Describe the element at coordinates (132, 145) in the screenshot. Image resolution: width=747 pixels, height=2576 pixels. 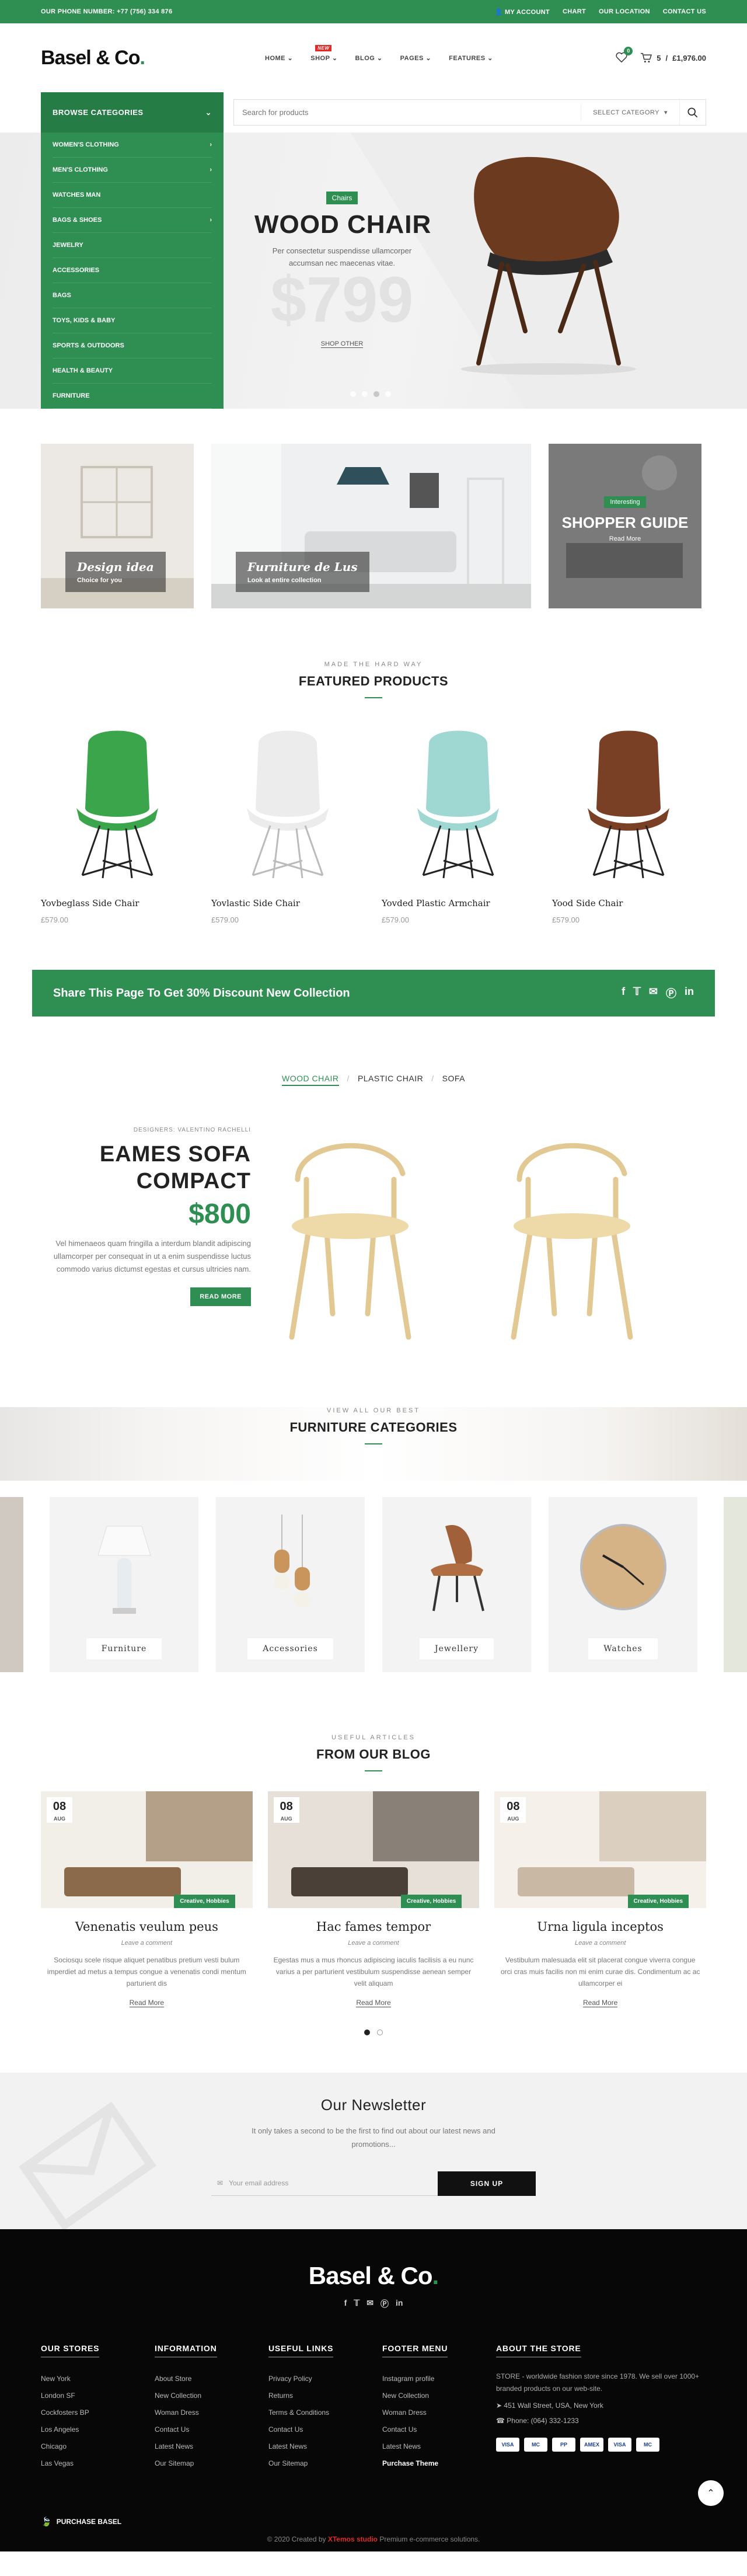
I see `category-item: WOMEN'S CLOTHING ›` at that location.